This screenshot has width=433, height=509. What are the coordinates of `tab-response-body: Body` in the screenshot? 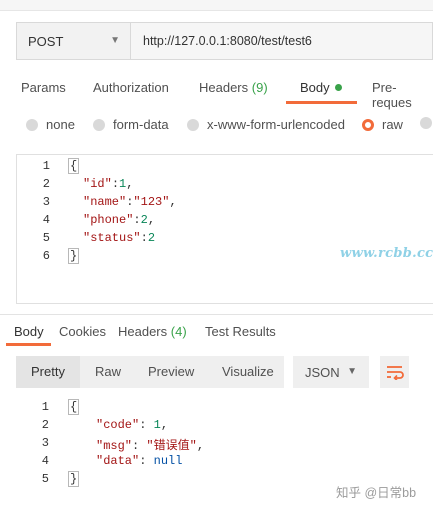 It's located at (29, 331).